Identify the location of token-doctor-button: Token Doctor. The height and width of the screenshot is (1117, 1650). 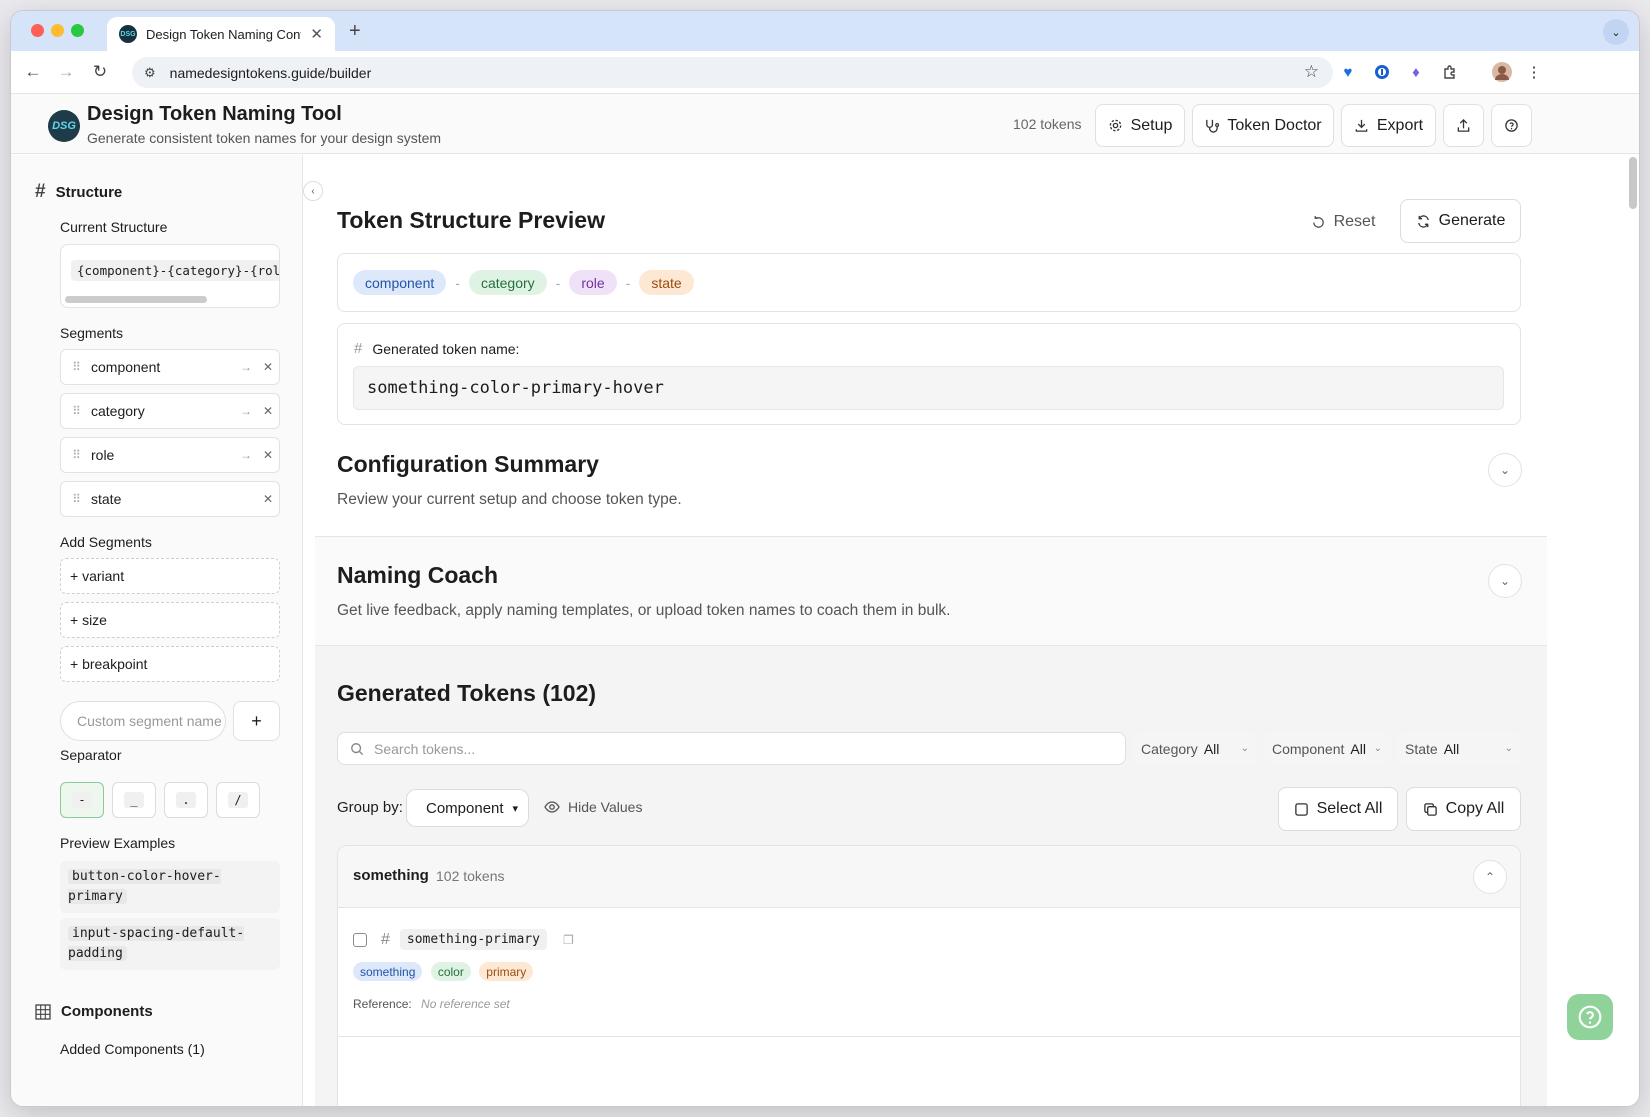
(1263, 125).